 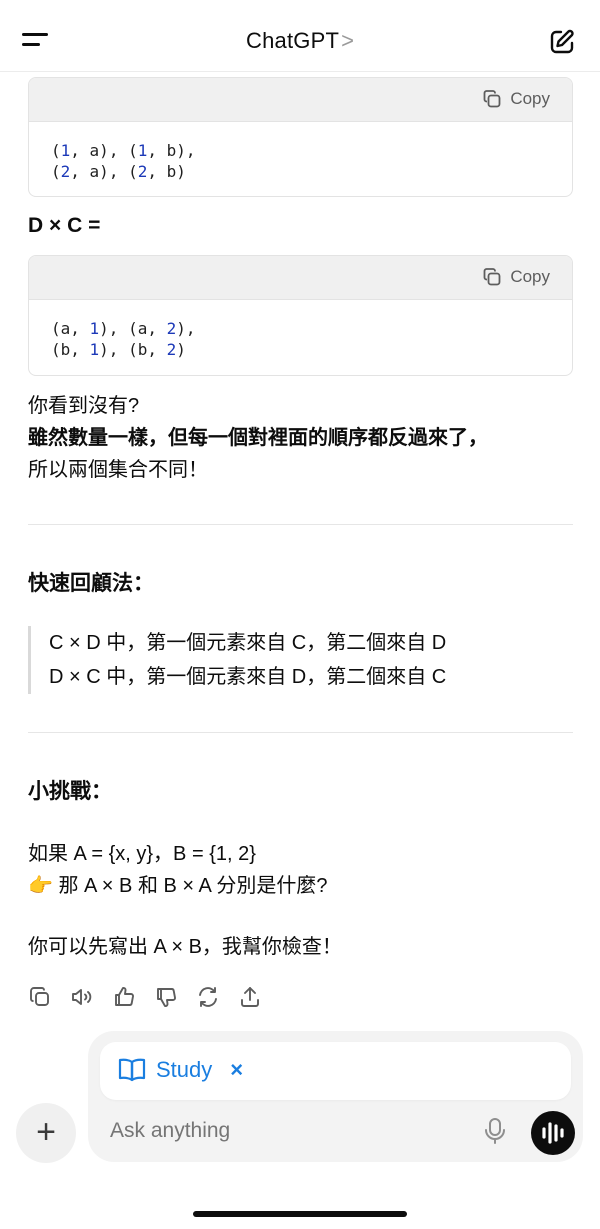 I want to click on code-text: , b),, so click(x=171, y=150).